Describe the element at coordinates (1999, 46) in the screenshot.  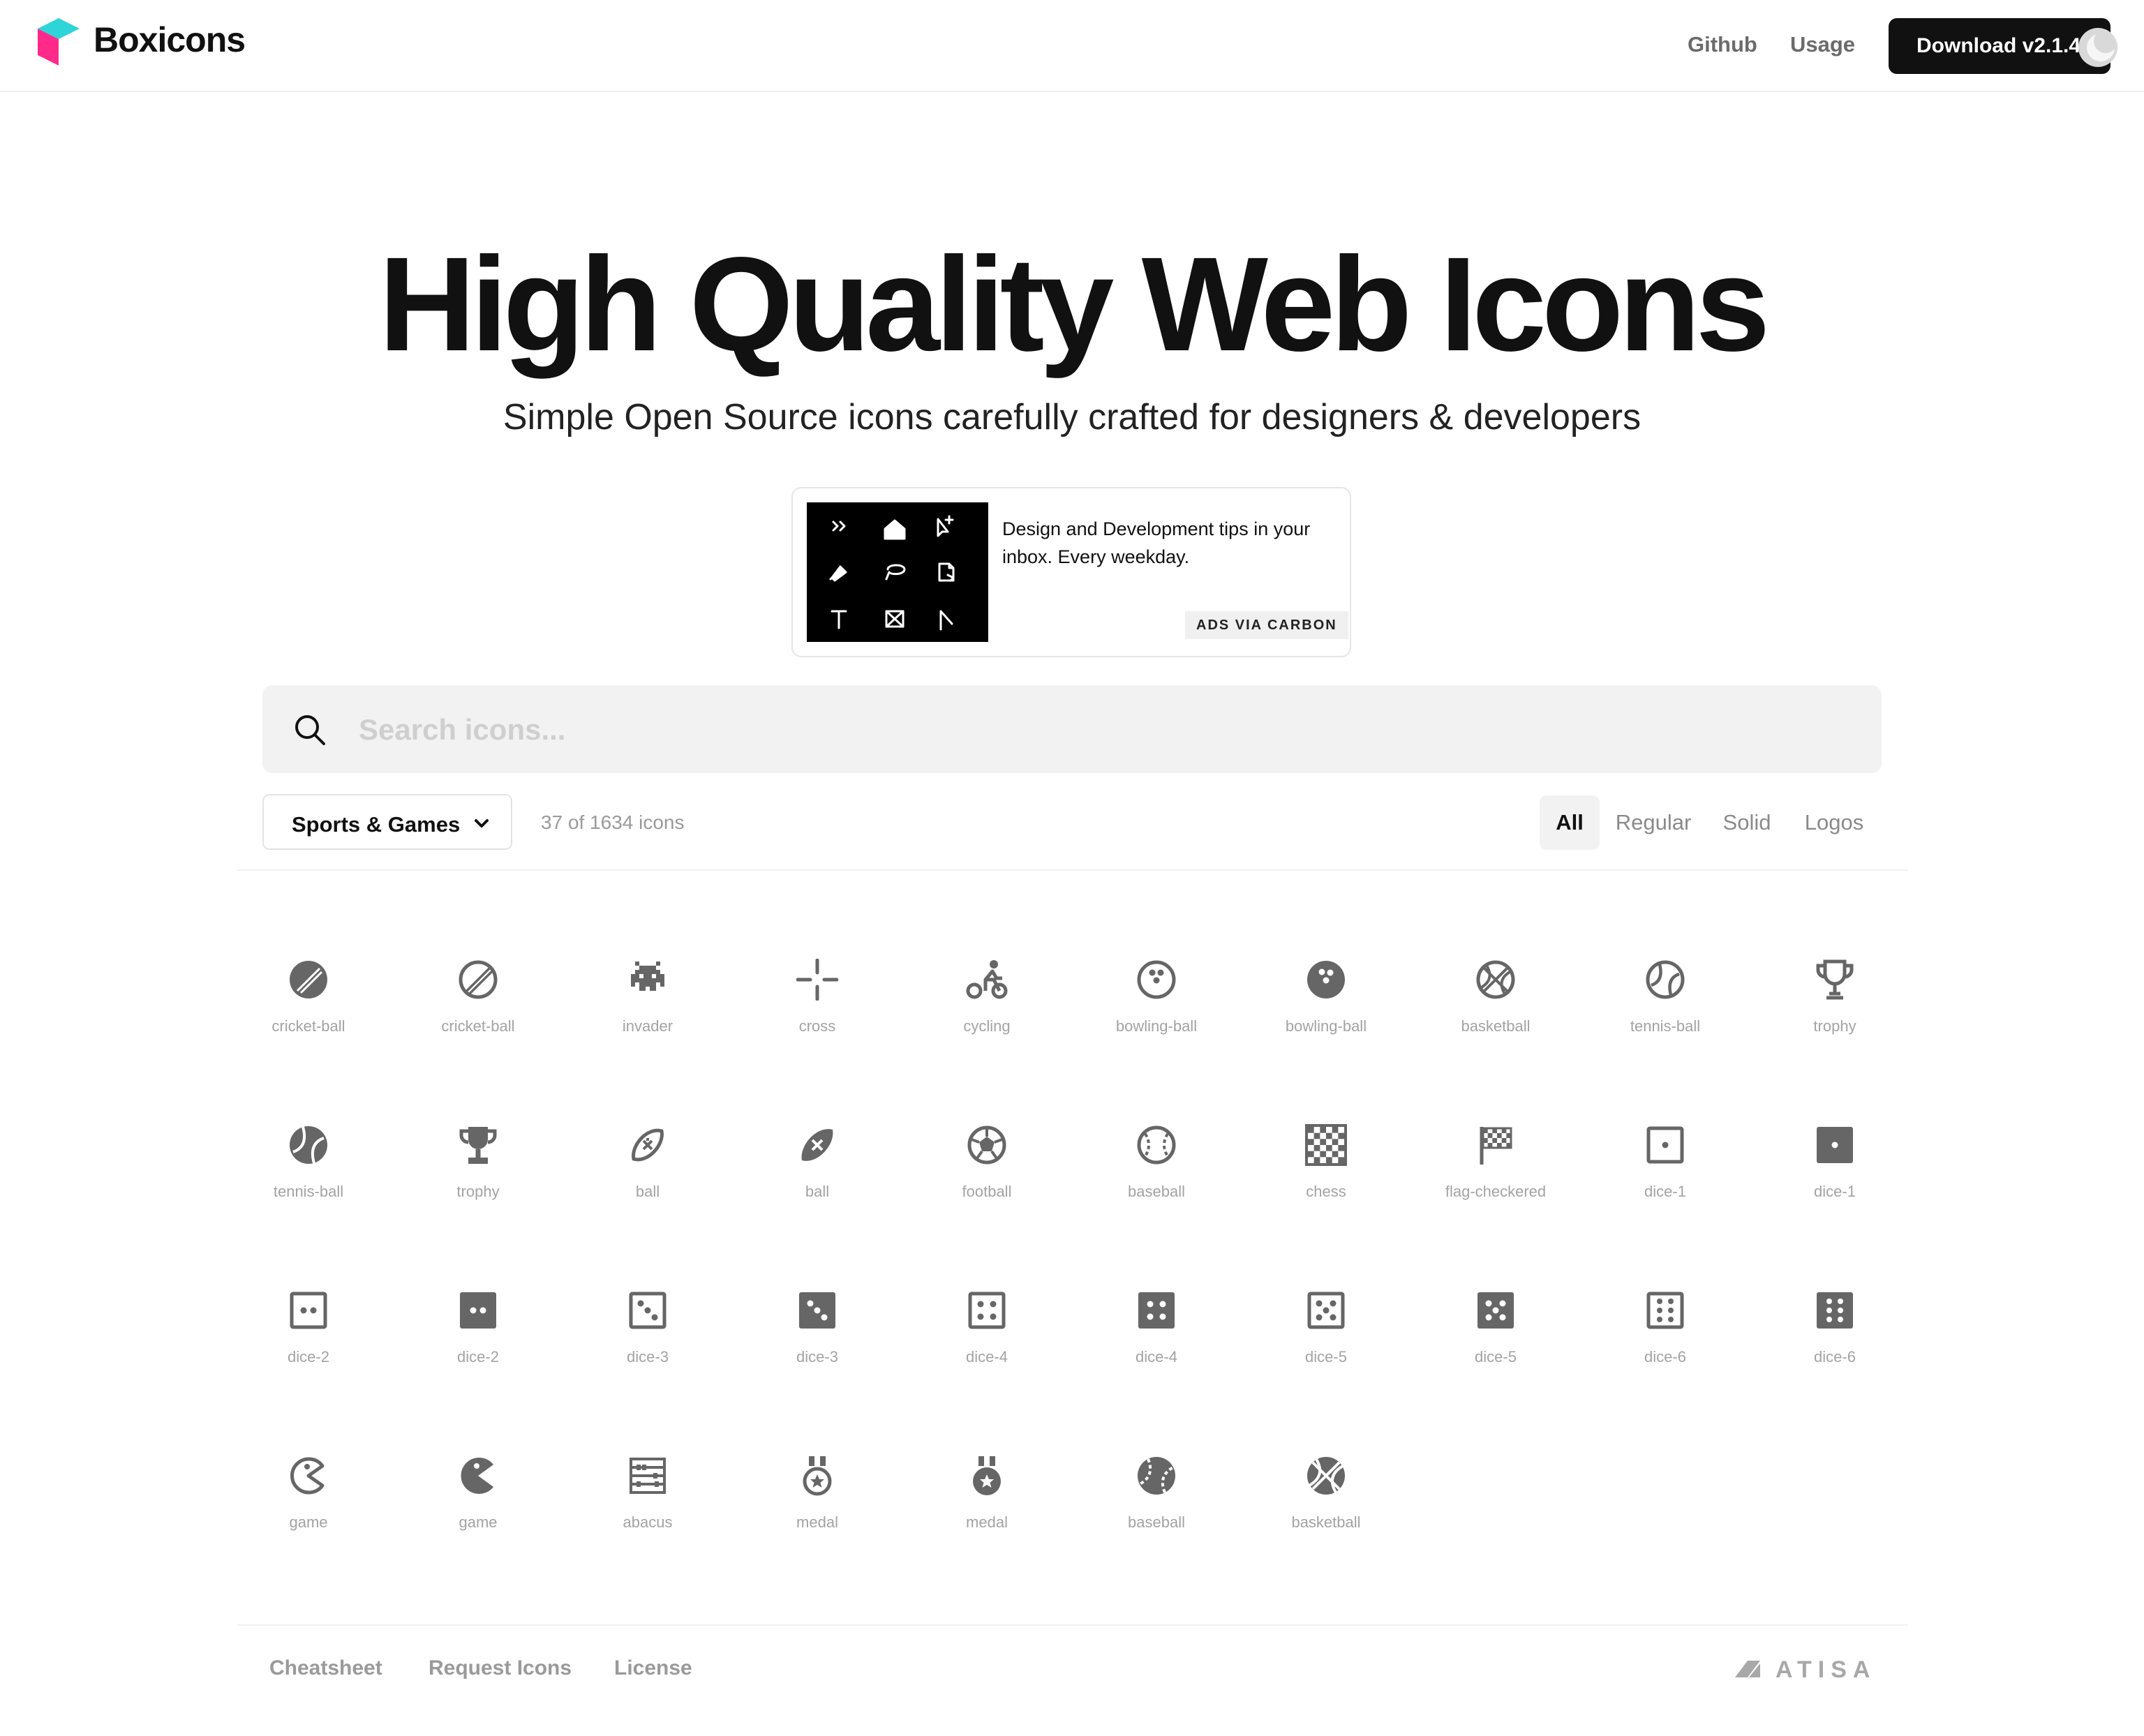
I see `download-button: Download v2.1.4` at that location.